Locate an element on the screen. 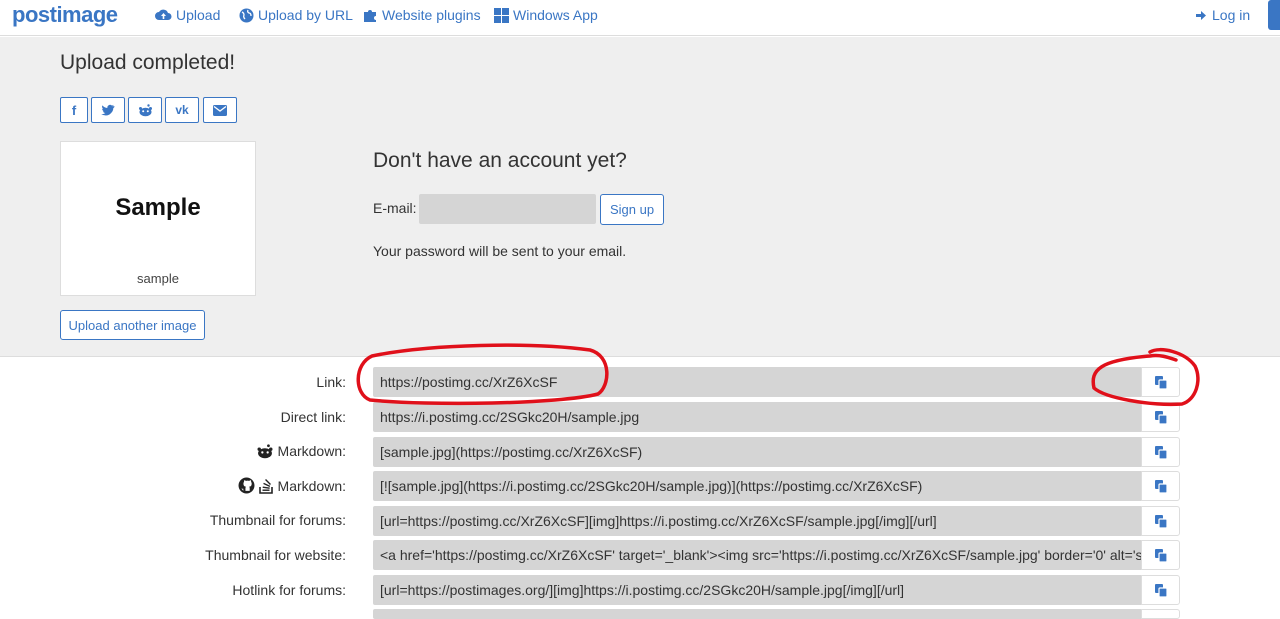  account-prompt-title: Don't have an account yet? is located at coordinates (500, 160).